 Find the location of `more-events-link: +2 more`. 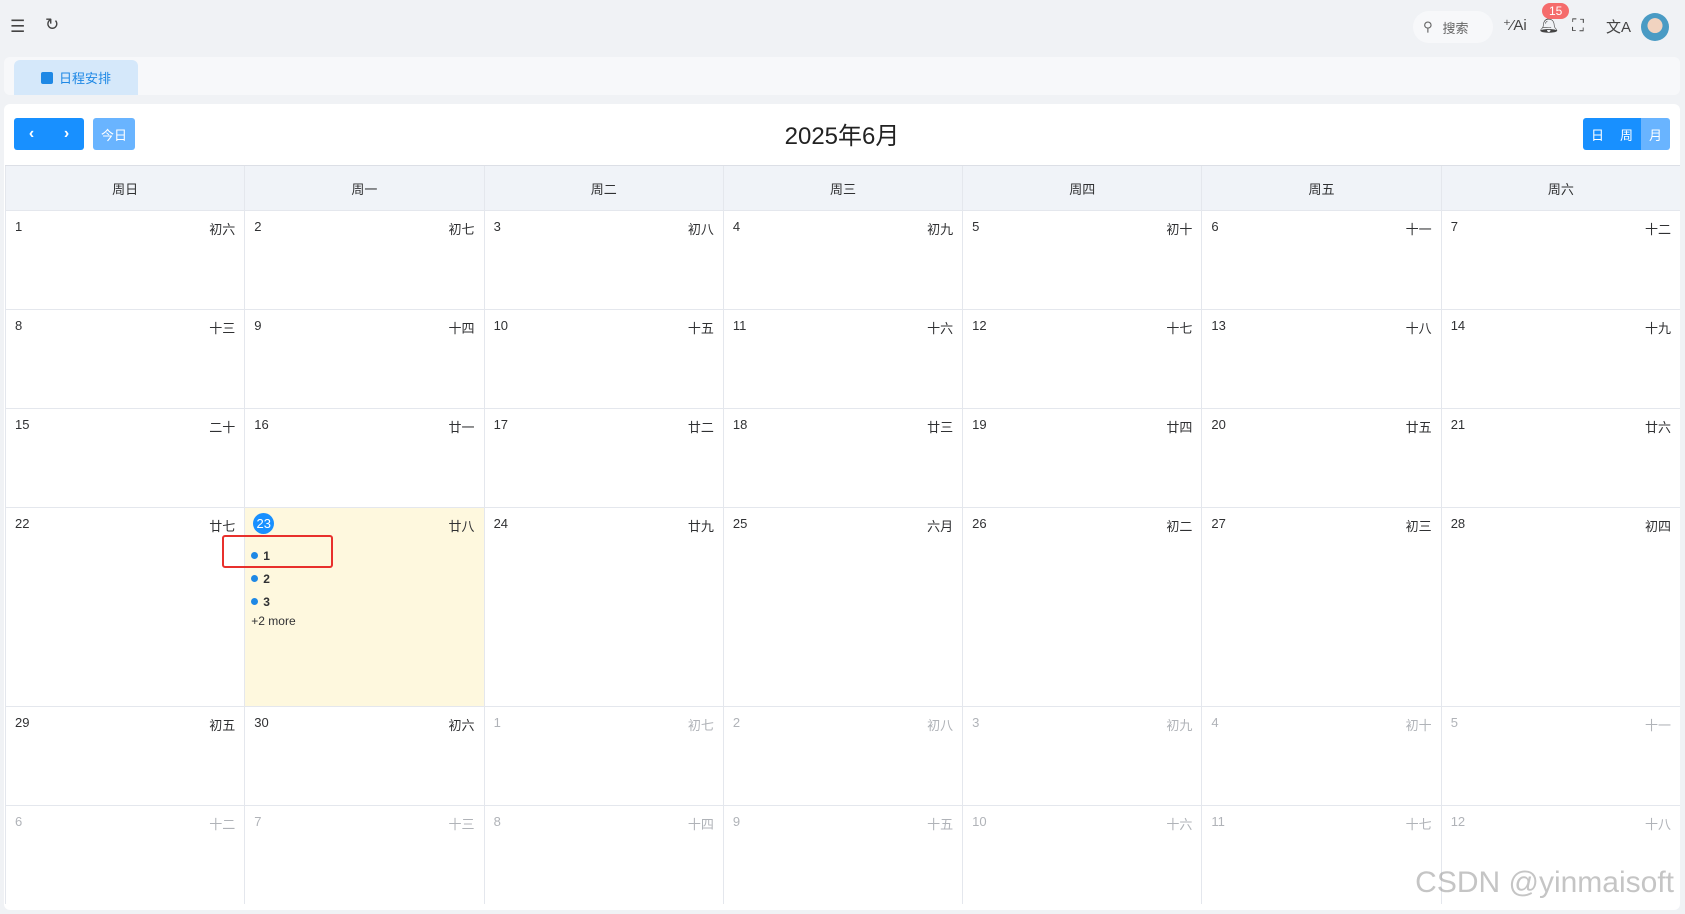

more-events-link: +2 more is located at coordinates (273, 621).